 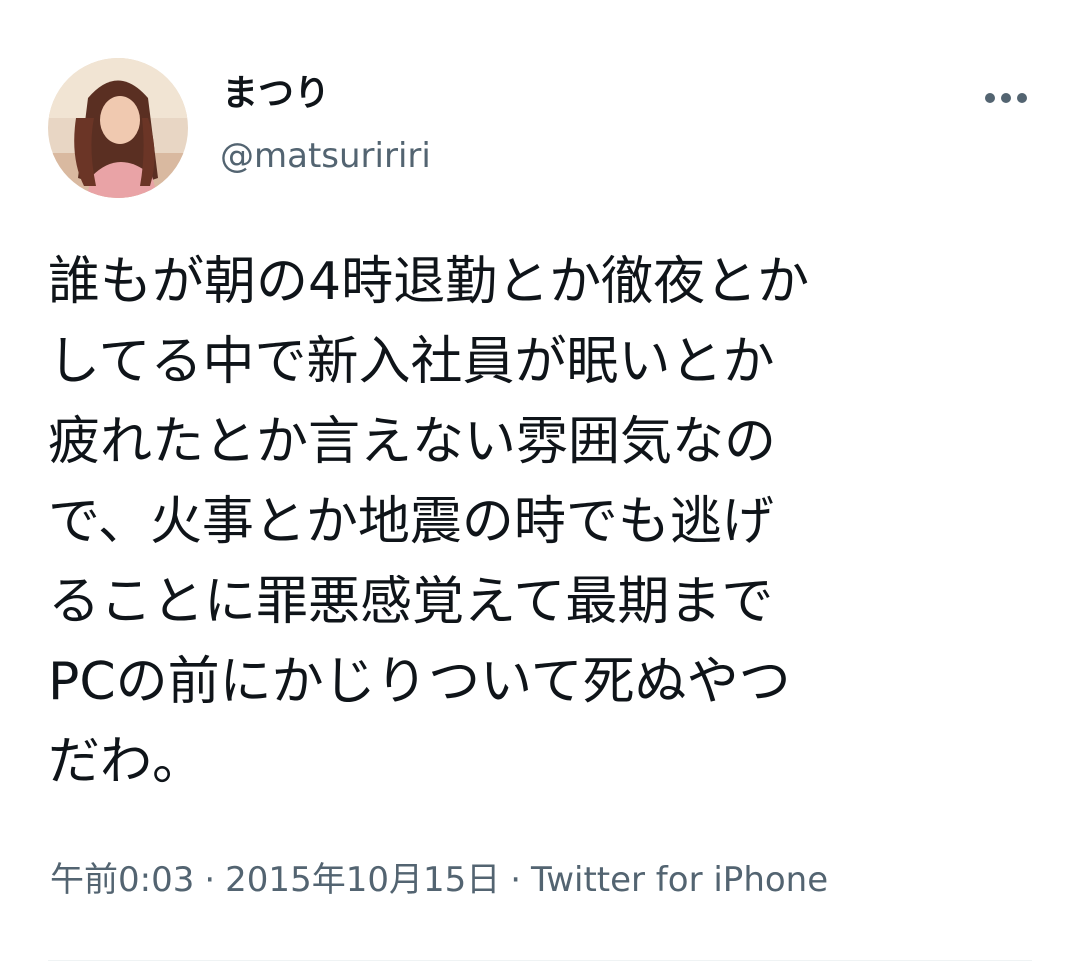 I want to click on tweet-line: PCの前にかじりついて死ぬやつ, so click(x=419, y=682).